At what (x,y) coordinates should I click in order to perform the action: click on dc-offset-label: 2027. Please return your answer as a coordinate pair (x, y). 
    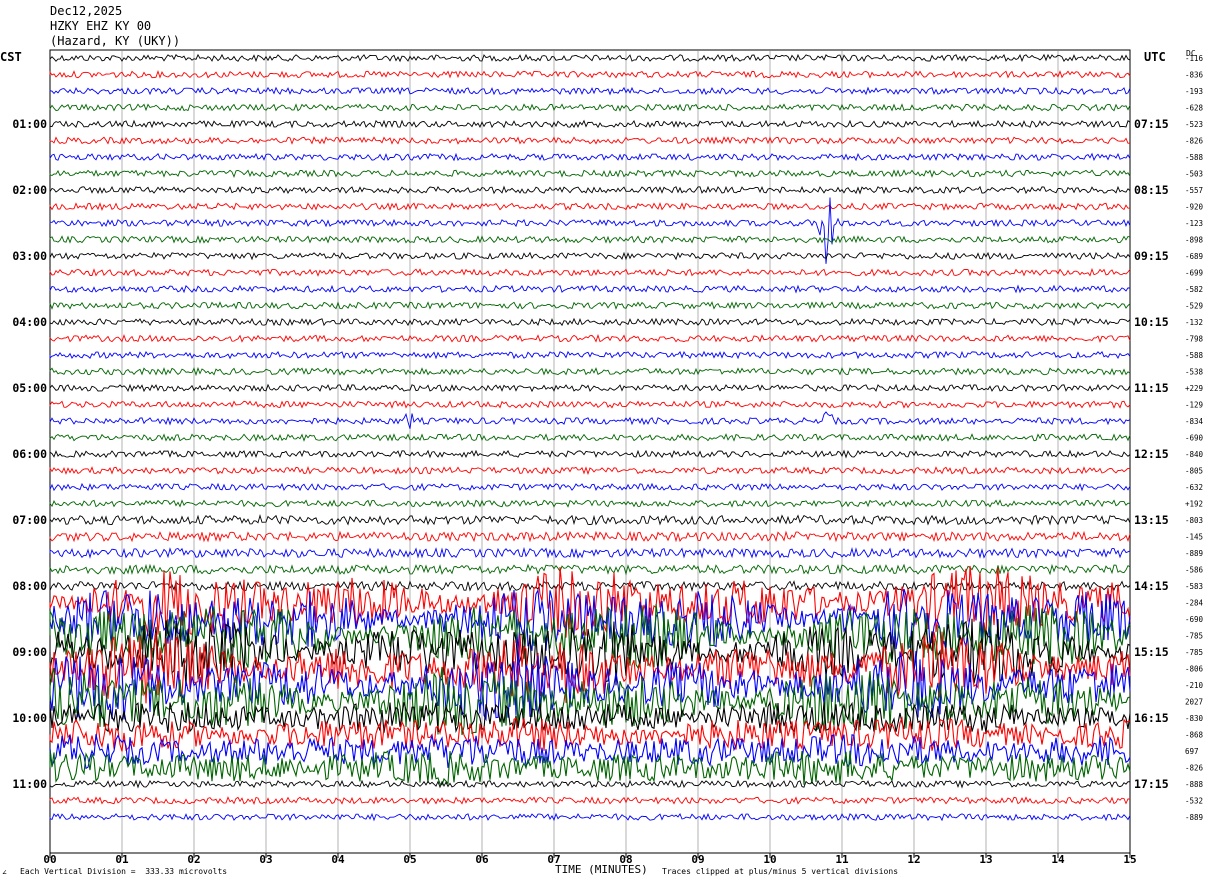
    Looking at the image, I should click on (1194, 702).